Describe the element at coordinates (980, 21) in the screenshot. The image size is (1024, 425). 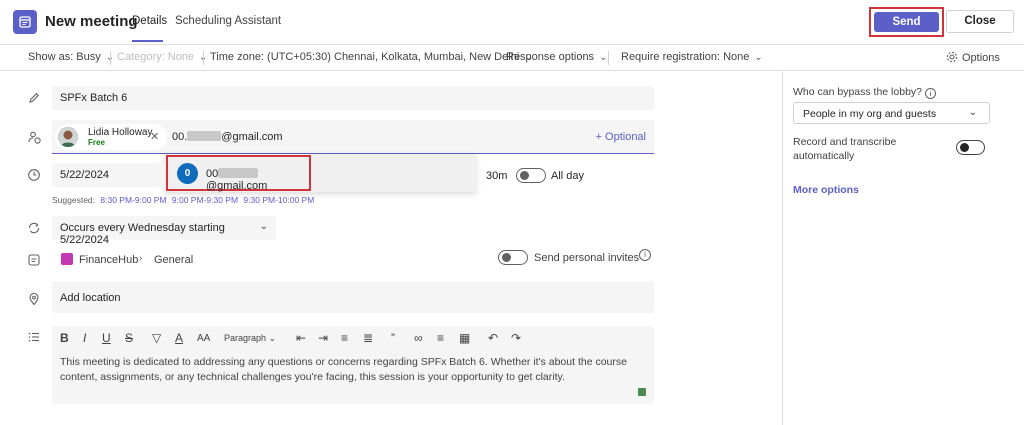
I see `close-button: Close` at that location.